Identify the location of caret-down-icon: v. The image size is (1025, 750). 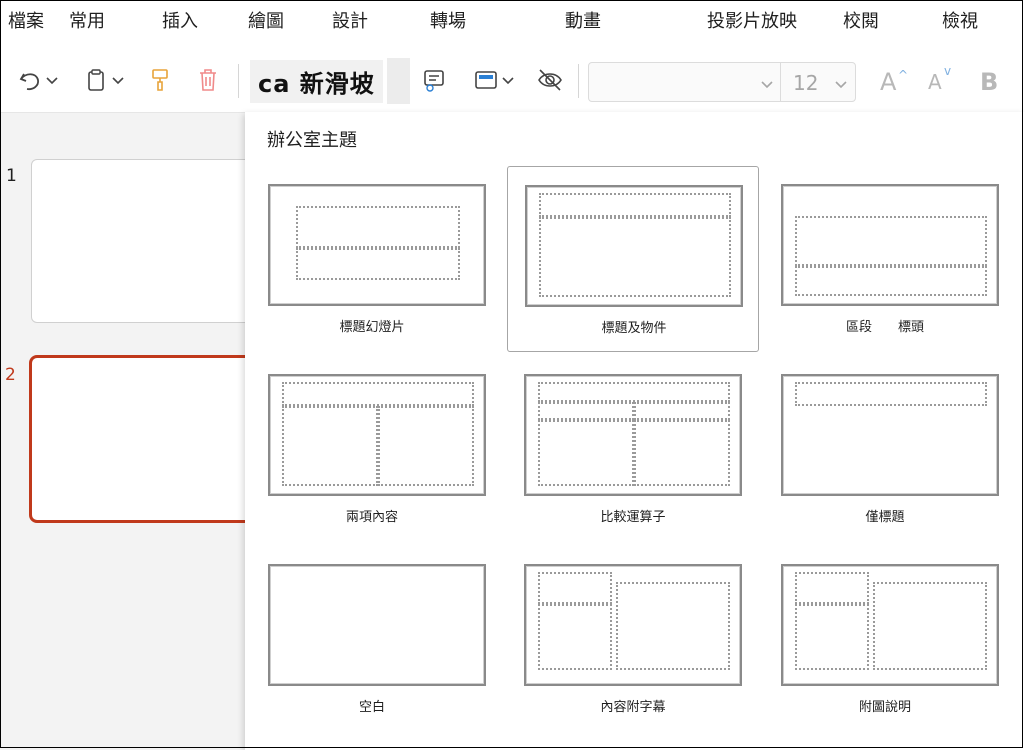
(948, 71).